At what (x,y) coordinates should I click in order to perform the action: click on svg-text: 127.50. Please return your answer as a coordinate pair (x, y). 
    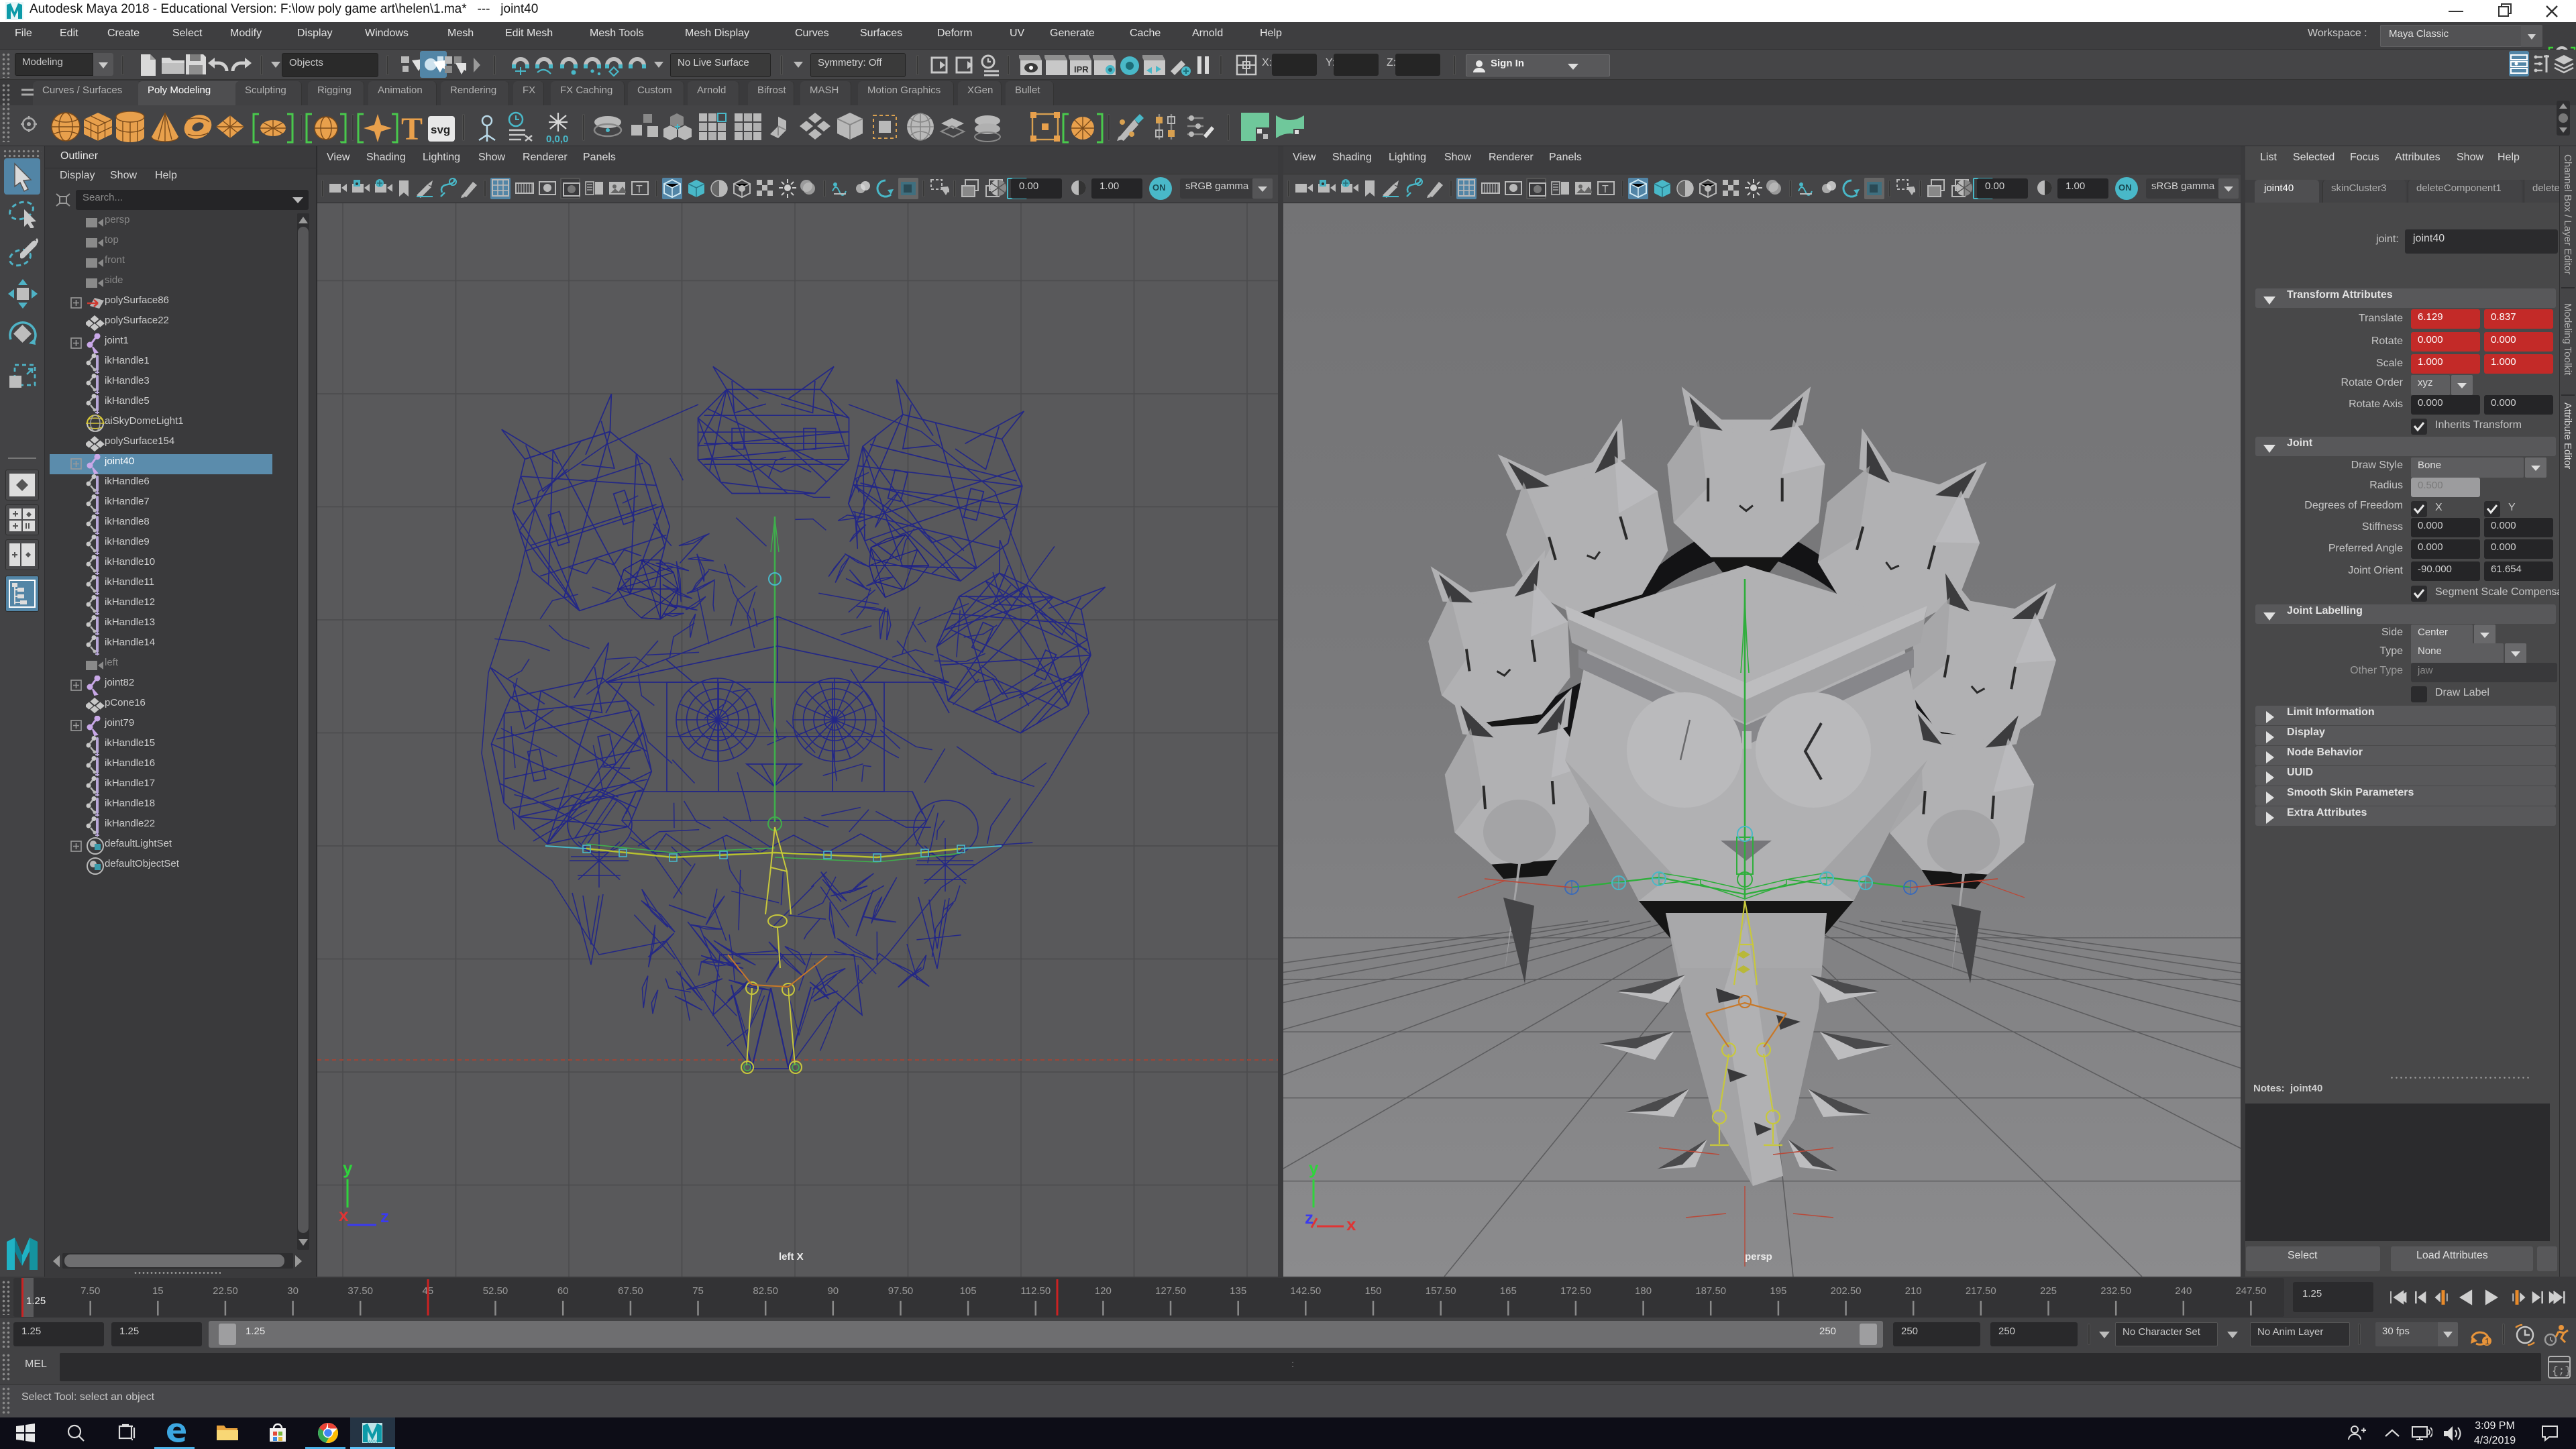
    Looking at the image, I should click on (1170, 1291).